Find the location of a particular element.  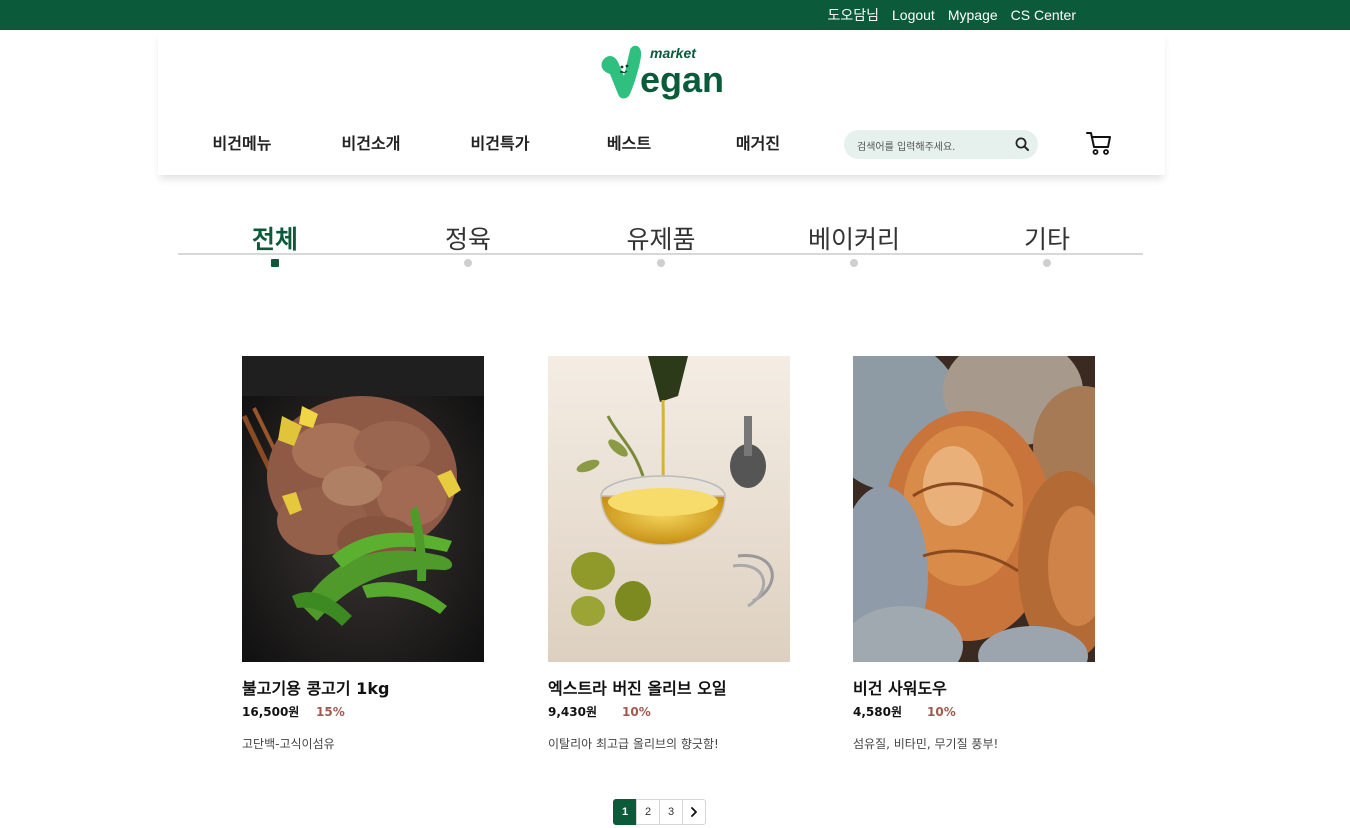

search-input: 검색어를 입력해주세요. is located at coordinates (941, 144).